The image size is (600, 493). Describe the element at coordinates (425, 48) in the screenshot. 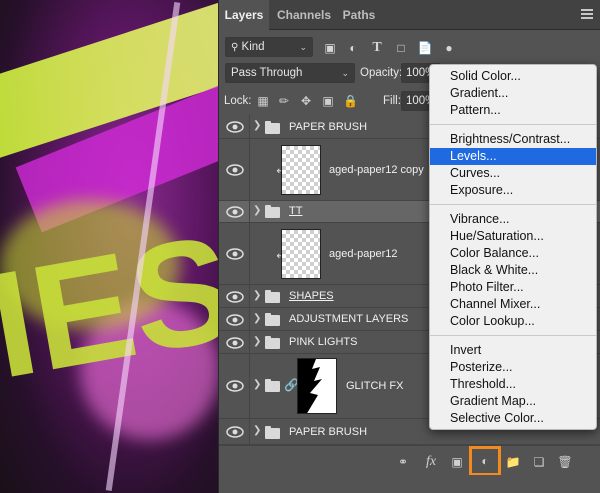

I see `smart-object-filter-icon: 📄` at that location.